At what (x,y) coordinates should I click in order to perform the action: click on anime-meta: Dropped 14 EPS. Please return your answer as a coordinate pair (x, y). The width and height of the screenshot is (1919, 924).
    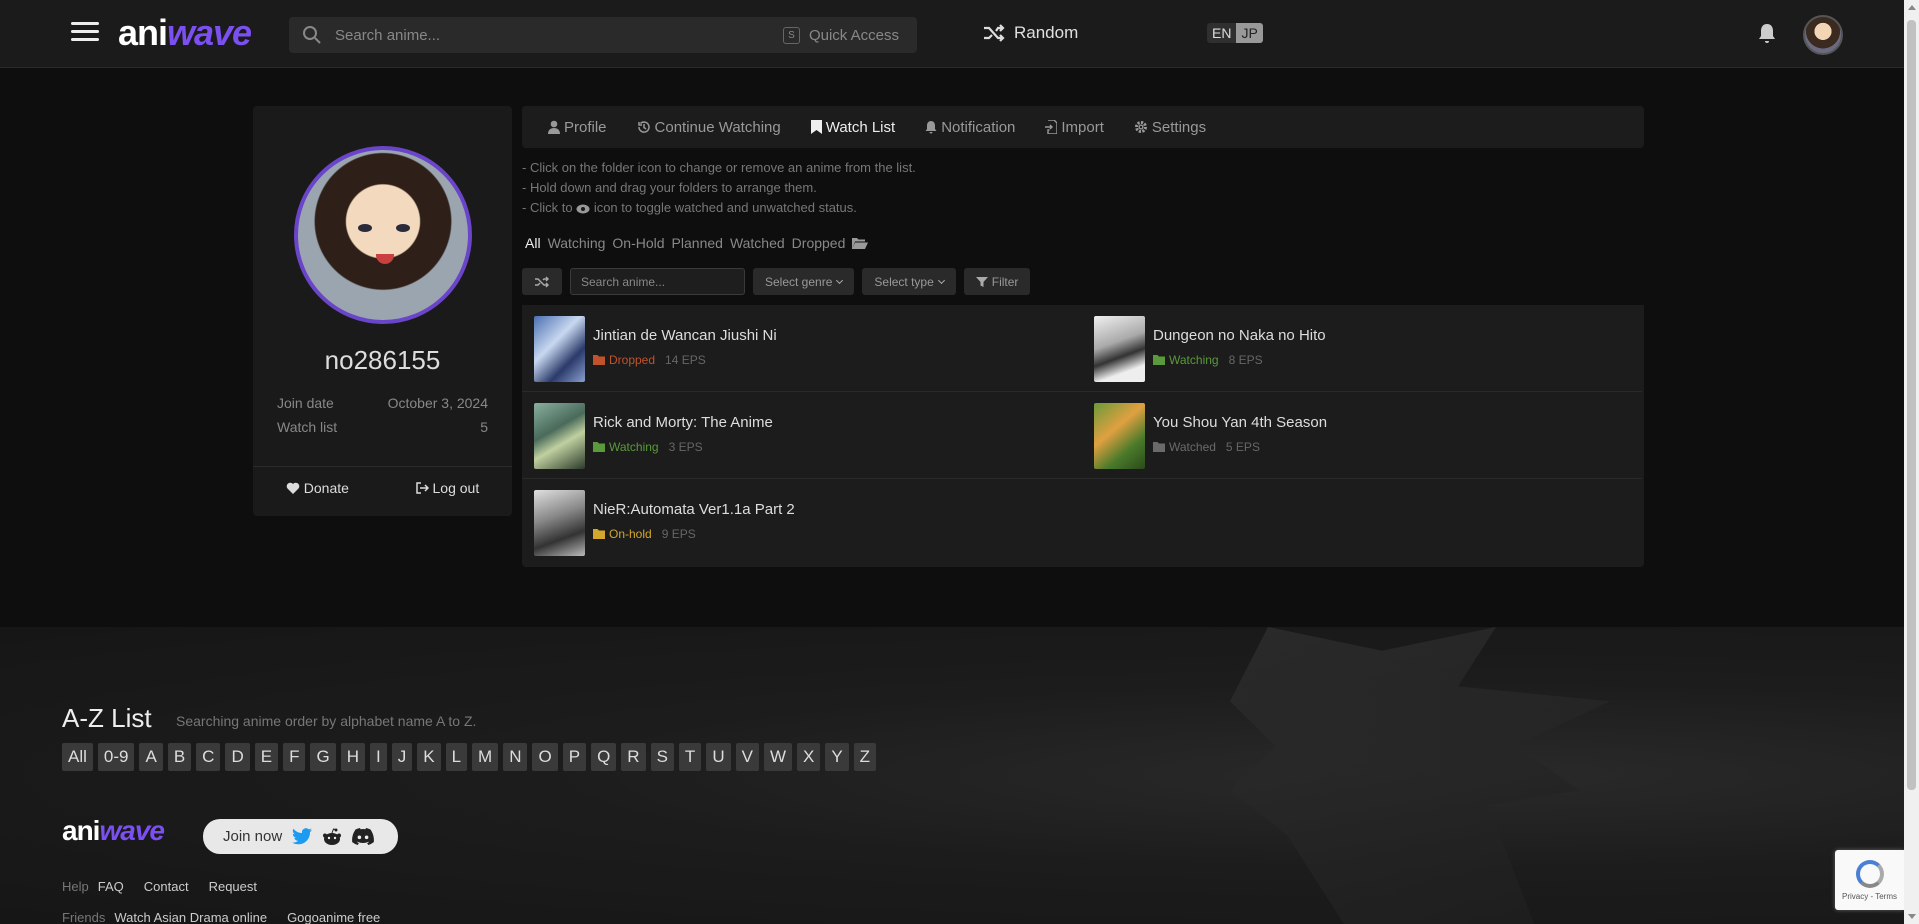
    Looking at the image, I should click on (649, 360).